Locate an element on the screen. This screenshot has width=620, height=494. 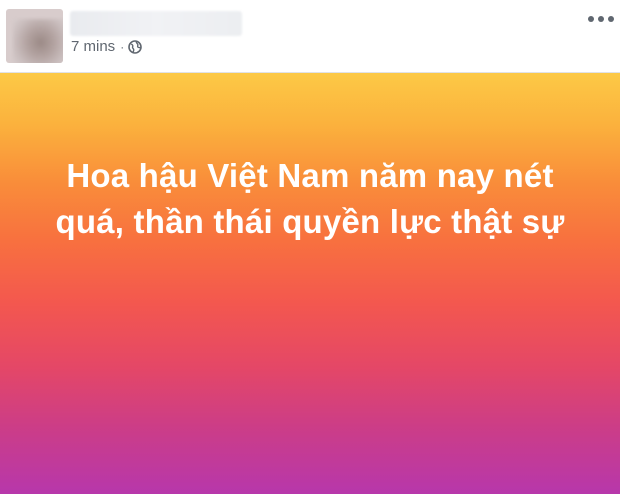
post-meta: 7 mins · is located at coordinates (106, 47).